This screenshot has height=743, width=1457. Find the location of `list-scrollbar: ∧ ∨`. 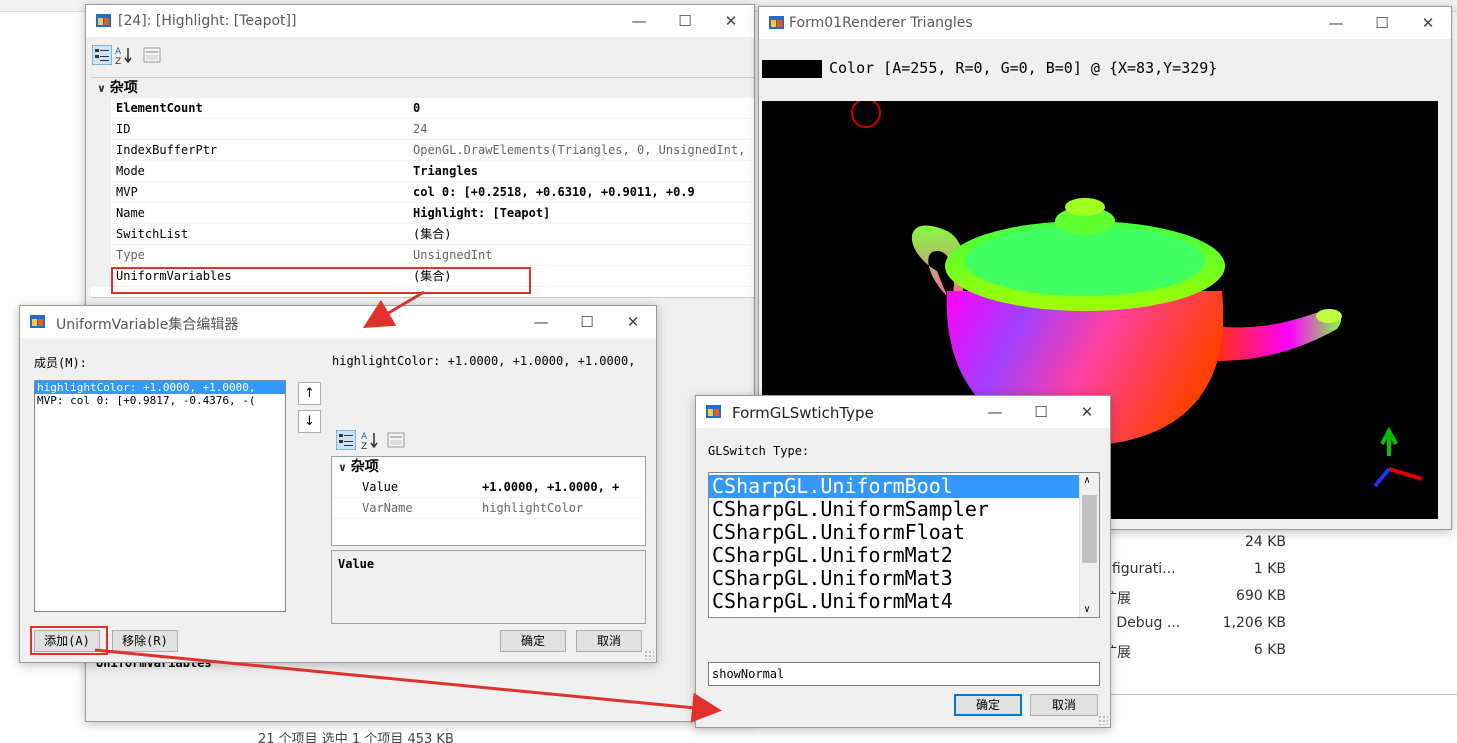

list-scrollbar: ∧ ∨ is located at coordinates (1089, 545).